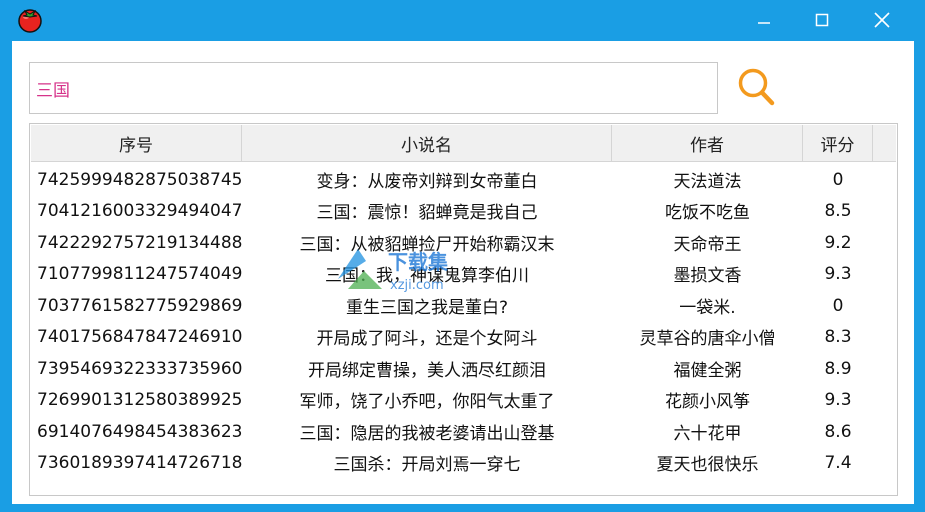 Image resolution: width=925 pixels, height=512 pixels. What do you see at coordinates (140, 305) in the screenshot?
I see `cell-id: 7037761582775929869` at bounding box center [140, 305].